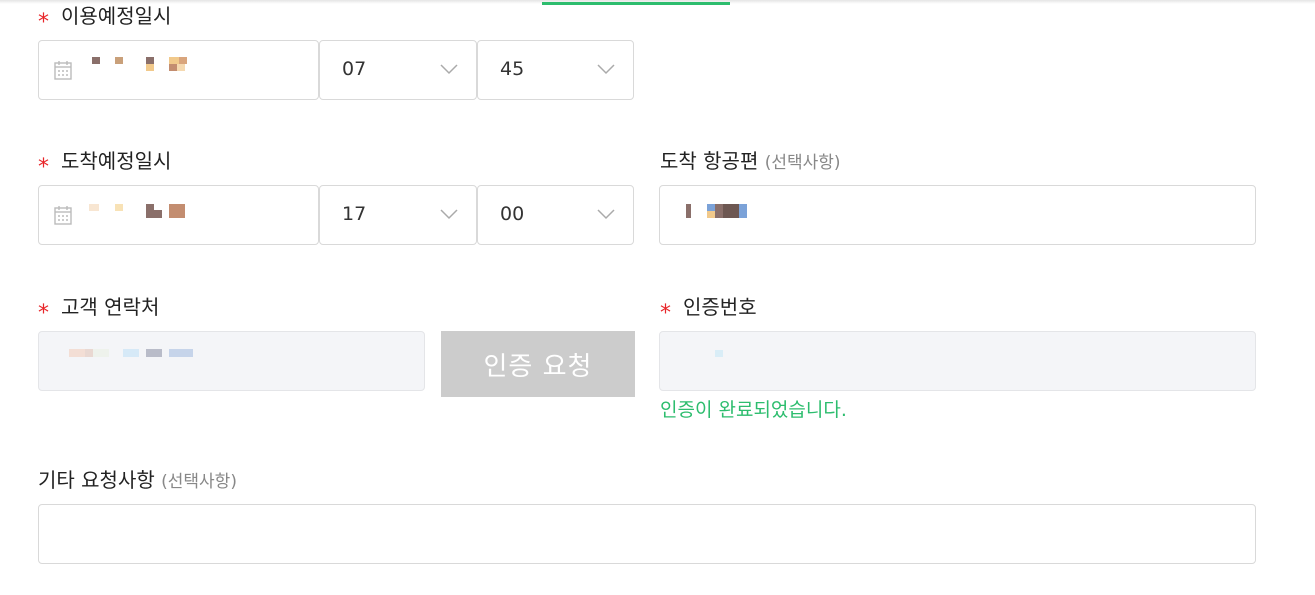  I want to click on arrival-hour-value: 17, so click(354, 214).